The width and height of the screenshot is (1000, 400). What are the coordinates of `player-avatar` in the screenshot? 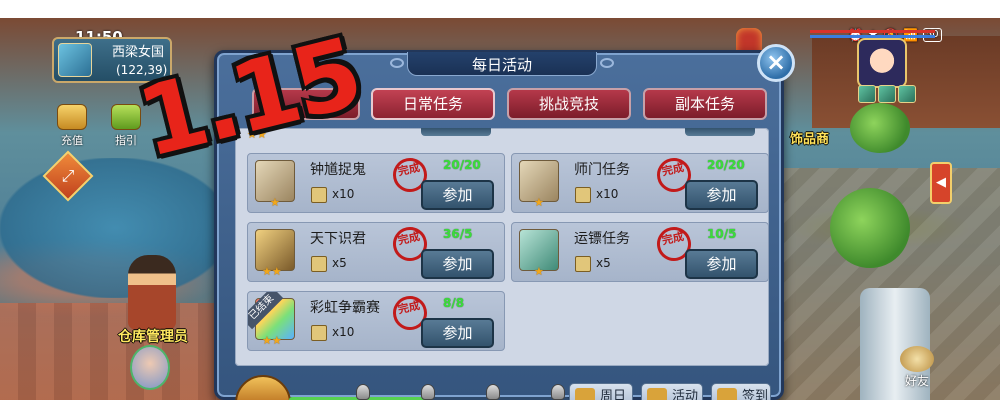 It's located at (882, 63).